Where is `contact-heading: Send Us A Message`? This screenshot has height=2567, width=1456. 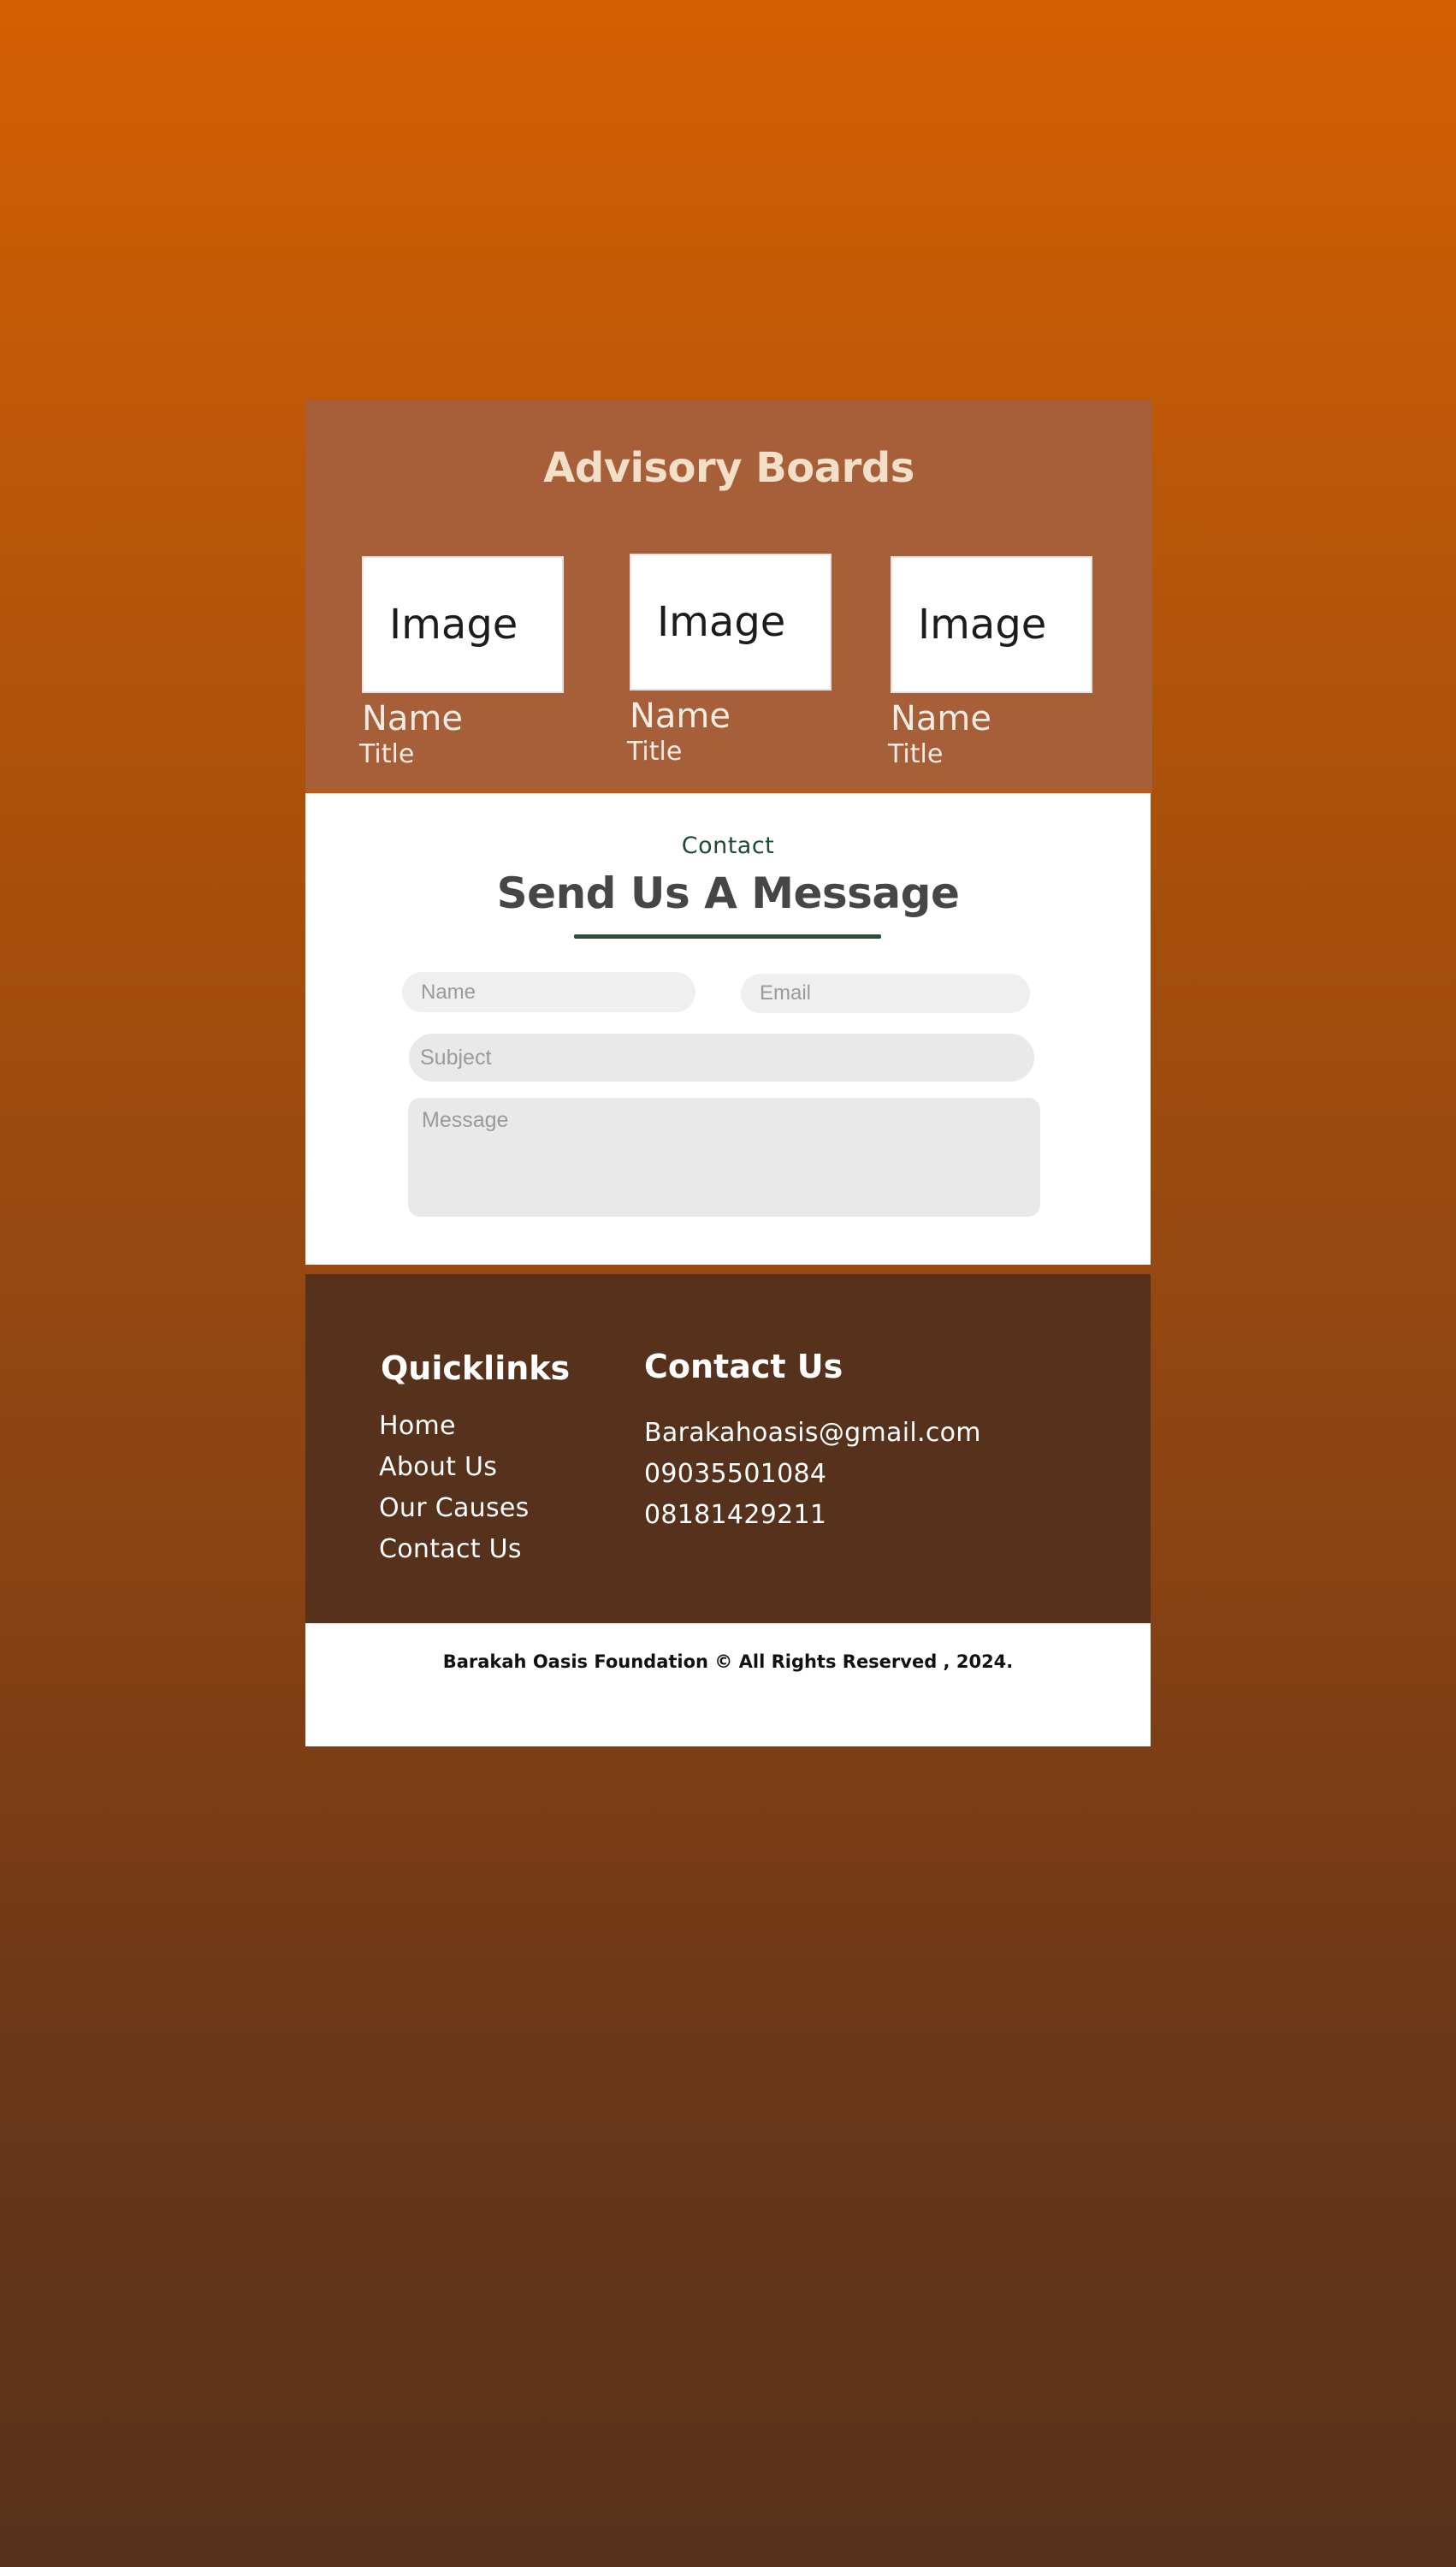
contact-heading: Send Us A Message is located at coordinates (728, 894).